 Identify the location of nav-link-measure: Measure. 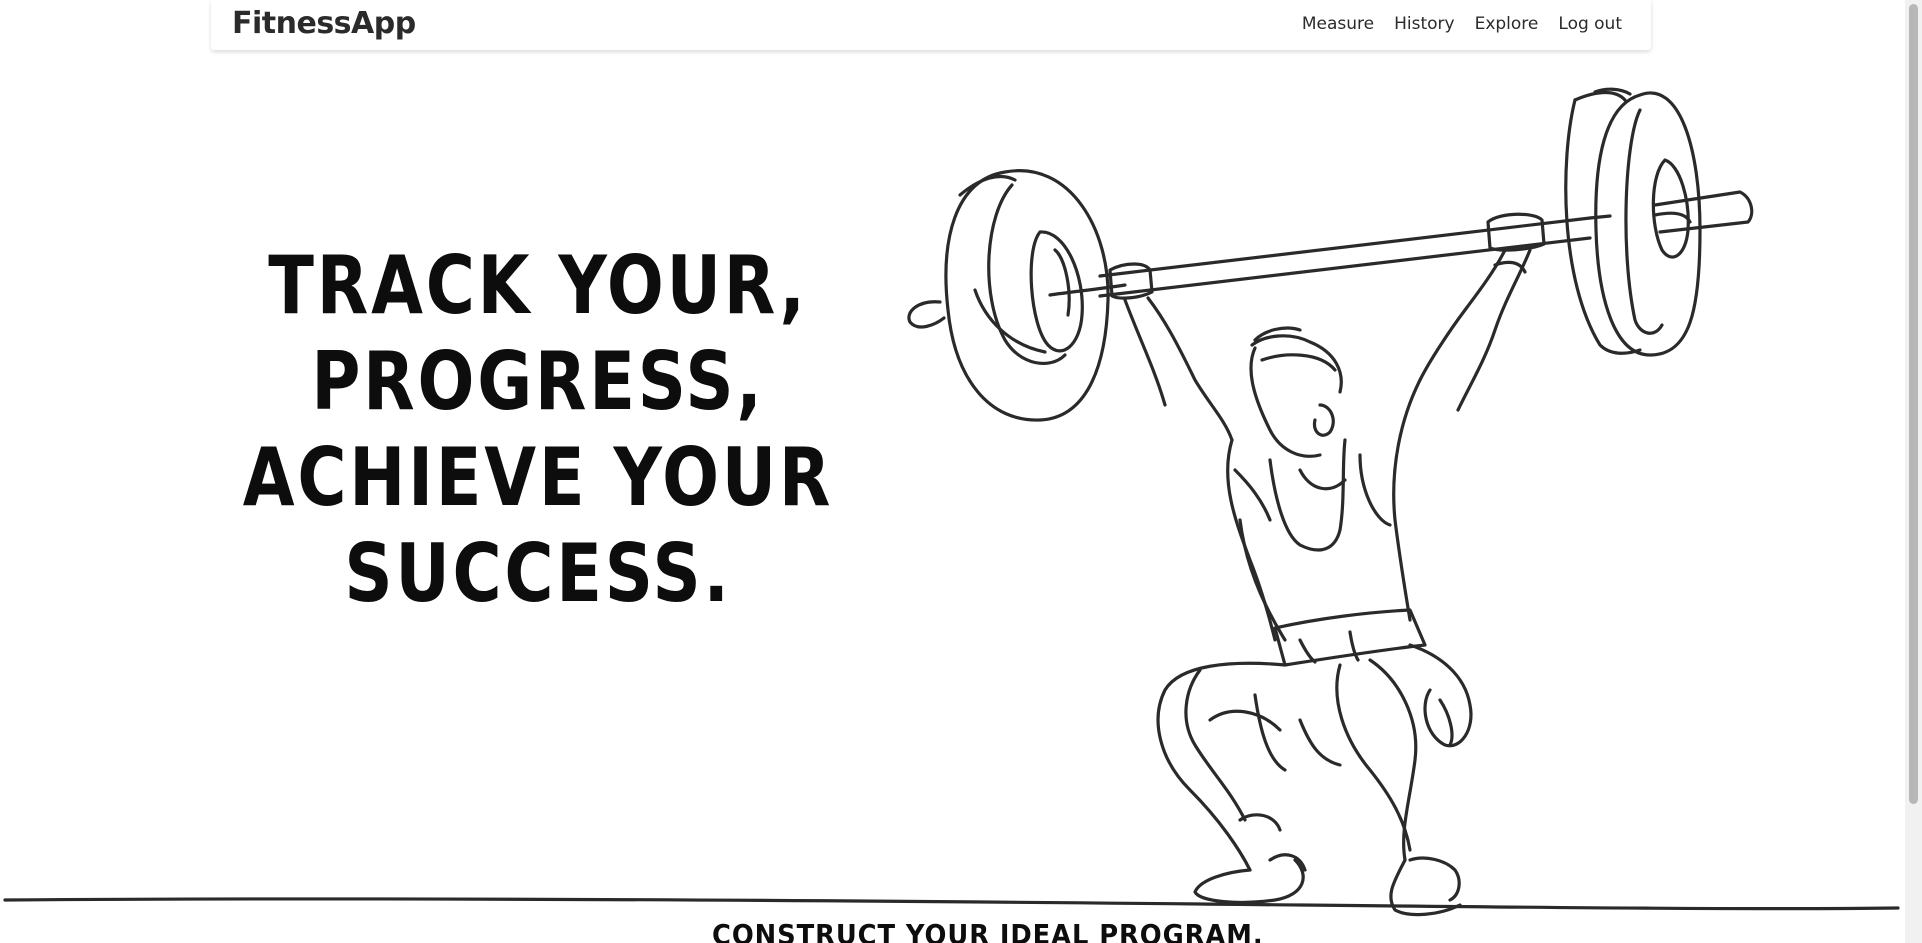
(1338, 24).